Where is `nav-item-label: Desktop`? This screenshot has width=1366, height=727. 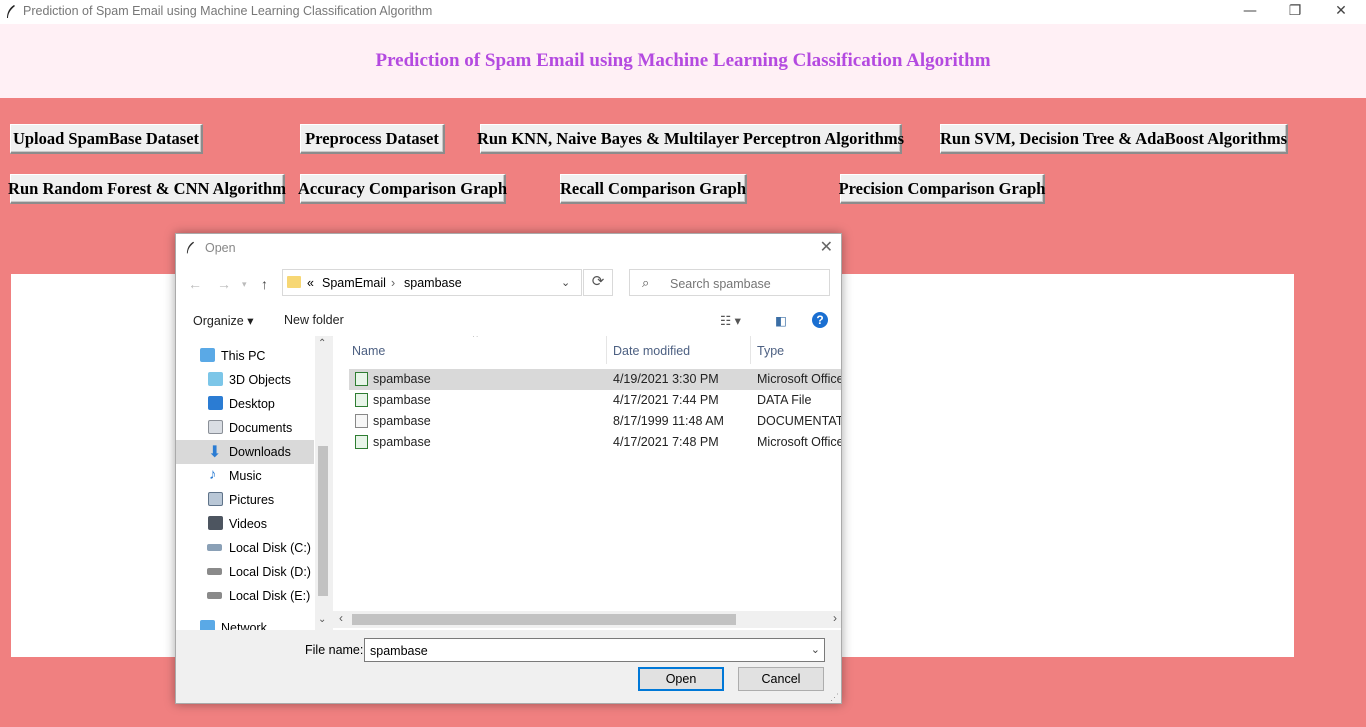 nav-item-label: Desktop is located at coordinates (252, 404).